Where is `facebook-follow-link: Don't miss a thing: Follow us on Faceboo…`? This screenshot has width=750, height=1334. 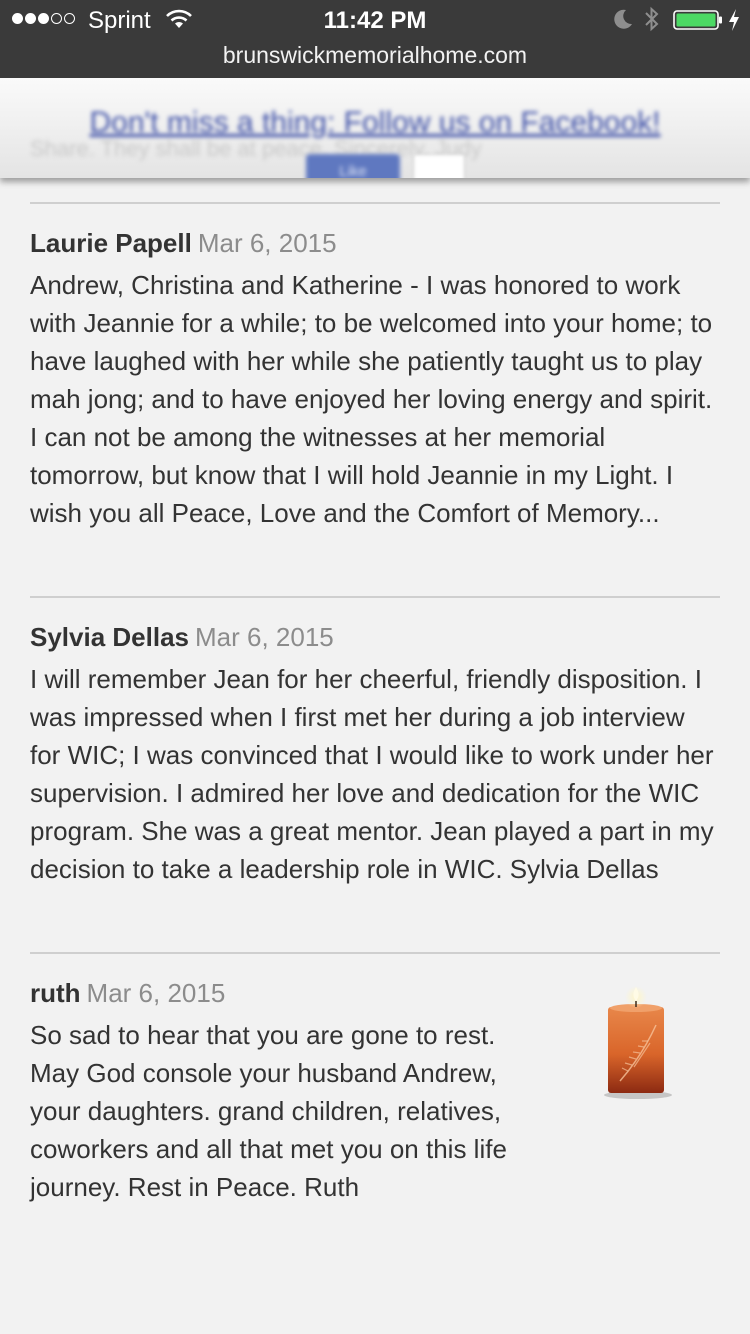
facebook-follow-link: Don't miss a thing: Follow us on Faceboo… is located at coordinates (375, 123).